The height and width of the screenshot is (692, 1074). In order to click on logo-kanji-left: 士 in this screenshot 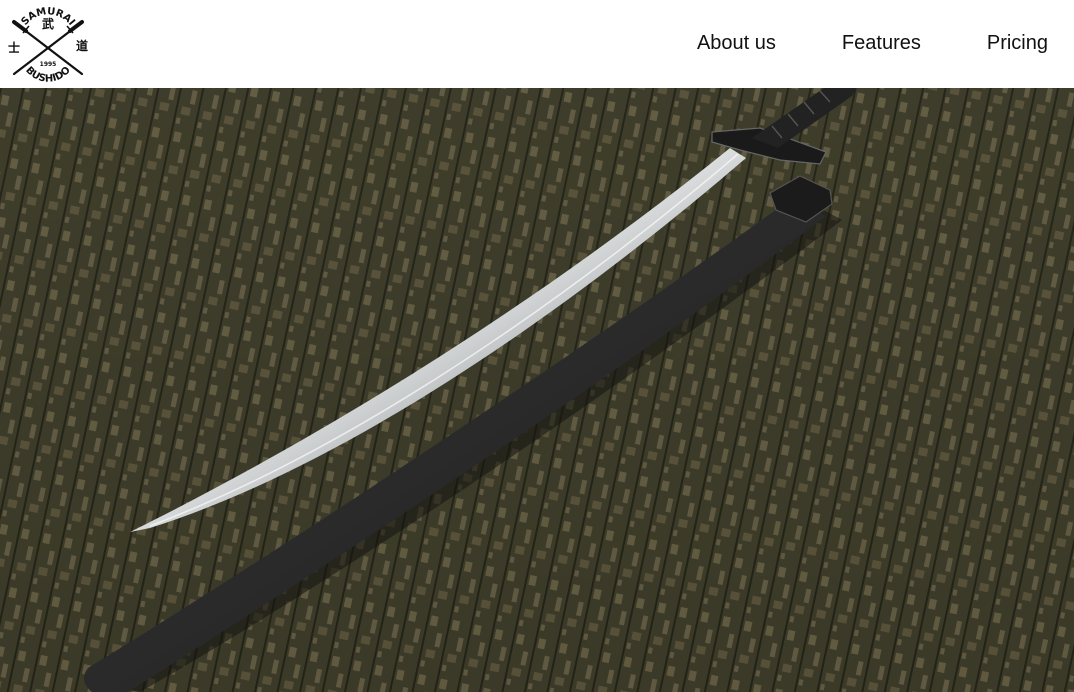, I will do `click(14, 47)`.